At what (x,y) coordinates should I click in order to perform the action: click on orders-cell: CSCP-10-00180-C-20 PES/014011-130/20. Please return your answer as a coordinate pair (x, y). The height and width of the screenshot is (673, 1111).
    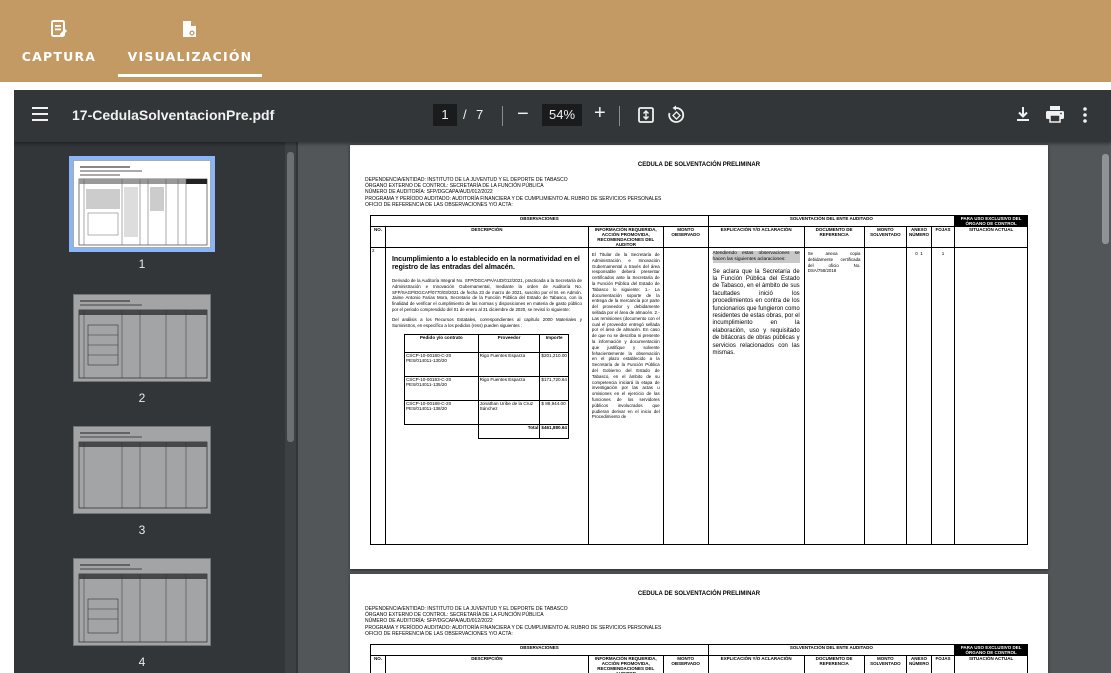
    Looking at the image, I should click on (441, 365).